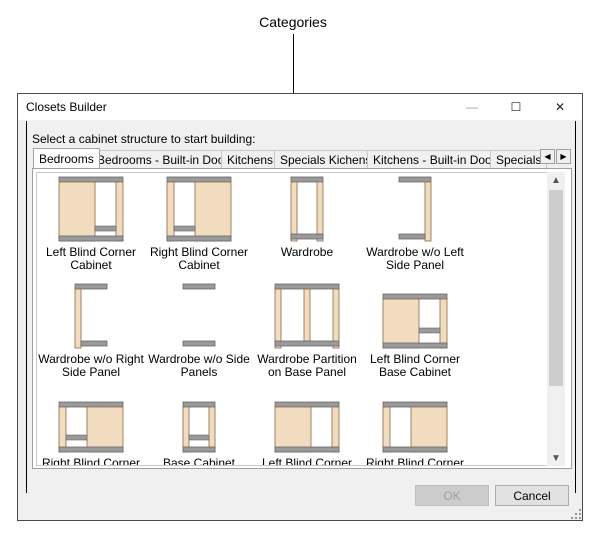 The width and height of the screenshot is (597, 535). What do you see at coordinates (199, 427) in the screenshot?
I see `base-cabinet-icon` at bounding box center [199, 427].